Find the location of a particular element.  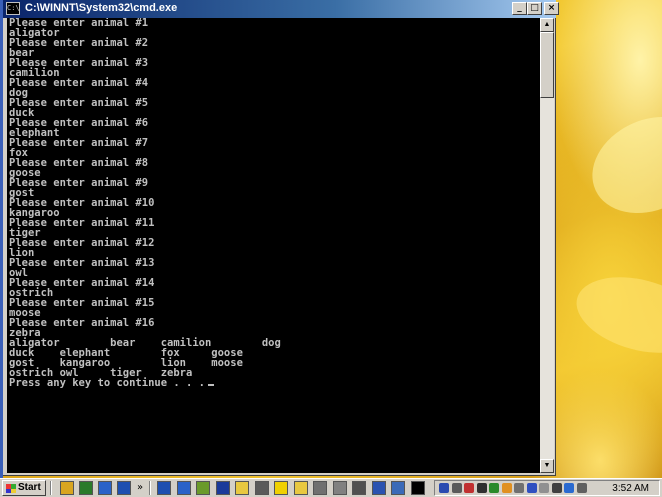

outlook-icon is located at coordinates (124, 488).